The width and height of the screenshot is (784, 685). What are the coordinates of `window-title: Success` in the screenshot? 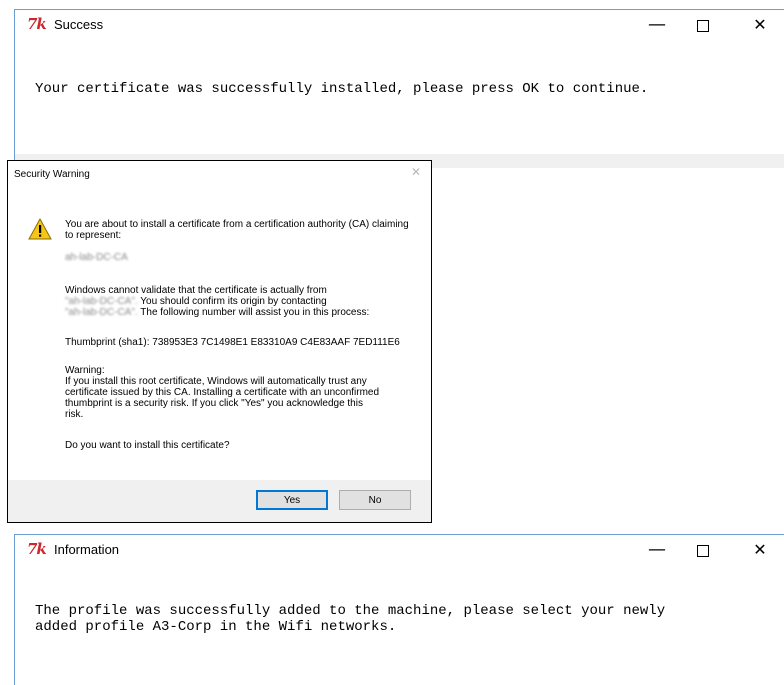 It's located at (79, 24).